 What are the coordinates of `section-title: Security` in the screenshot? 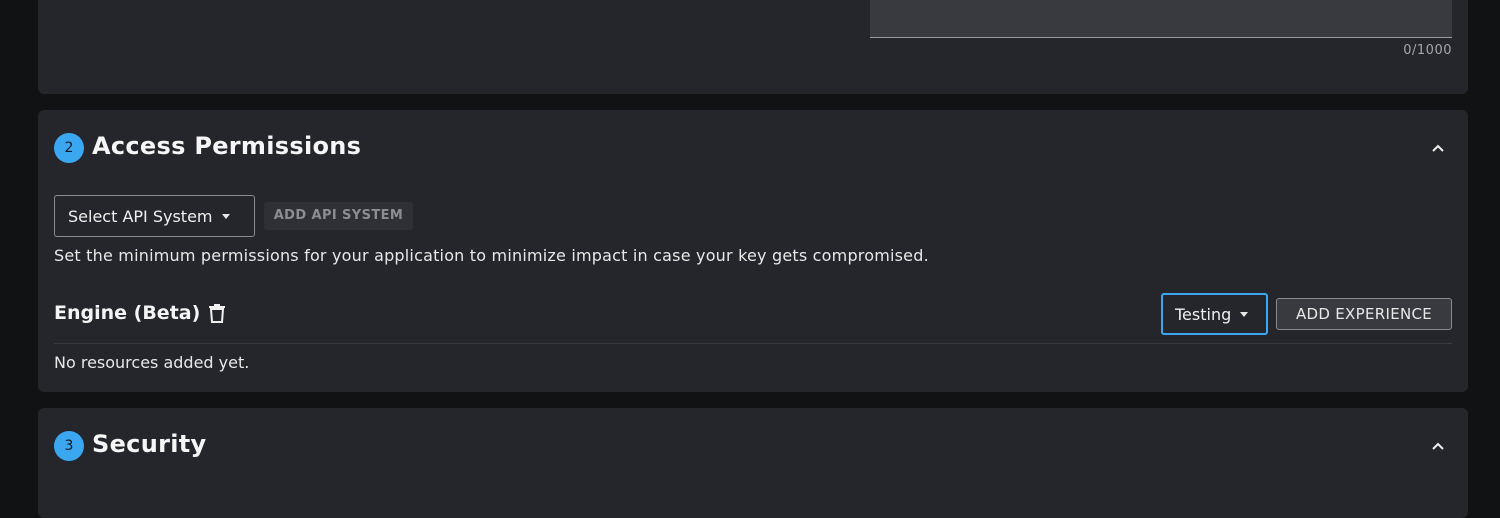 It's located at (149, 444).